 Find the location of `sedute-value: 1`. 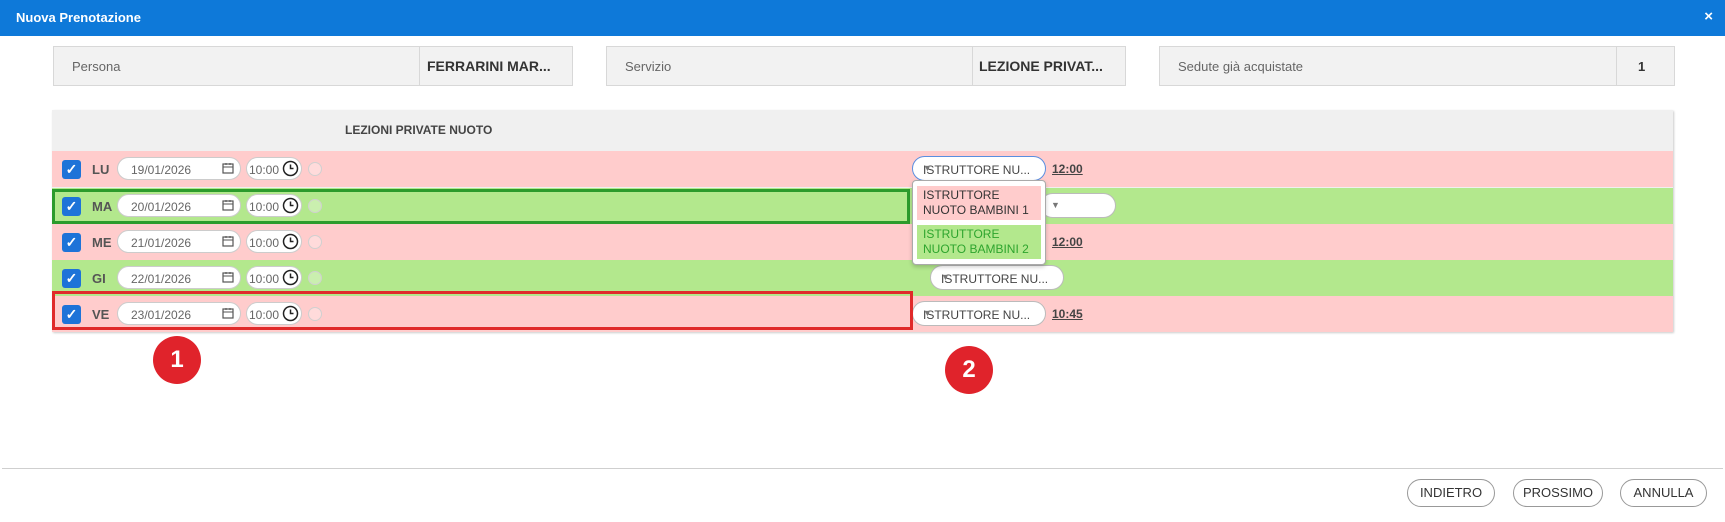

sedute-value: 1 is located at coordinates (1642, 66).